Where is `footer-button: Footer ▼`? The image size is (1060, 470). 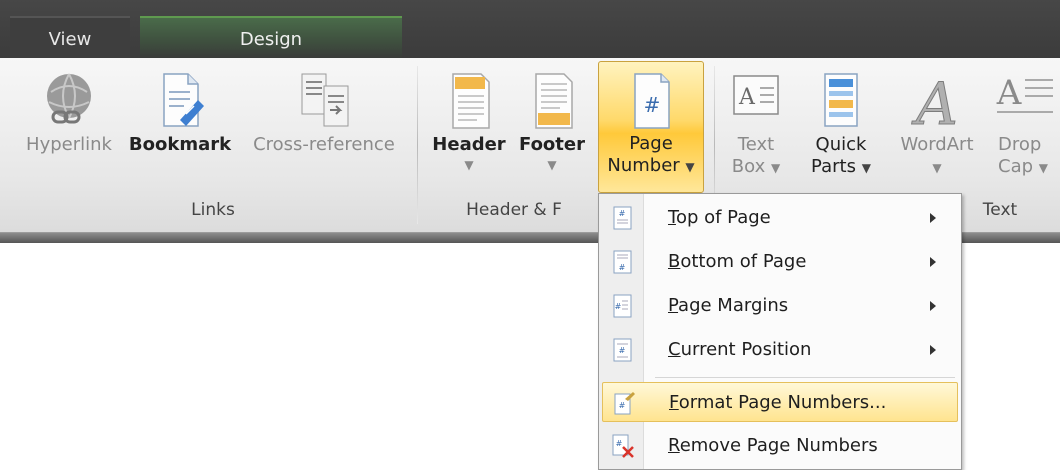
footer-button: Footer ▼ is located at coordinates (552, 128).